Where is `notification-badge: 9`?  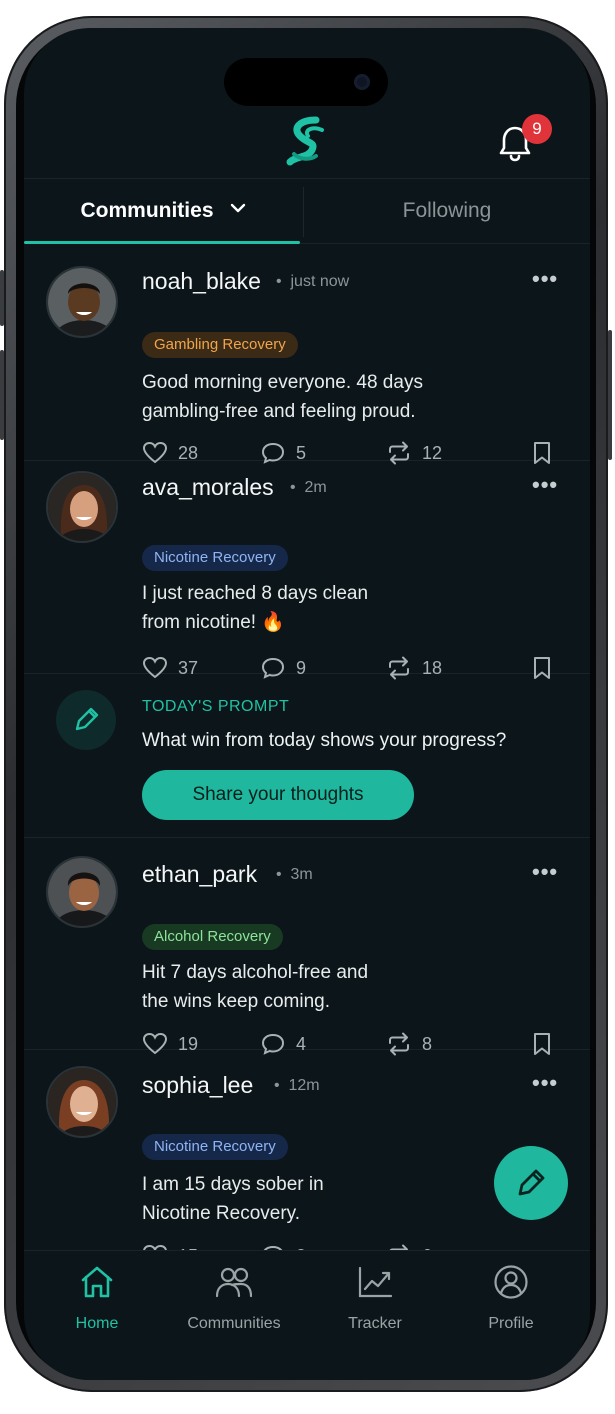 notification-badge: 9 is located at coordinates (537, 129).